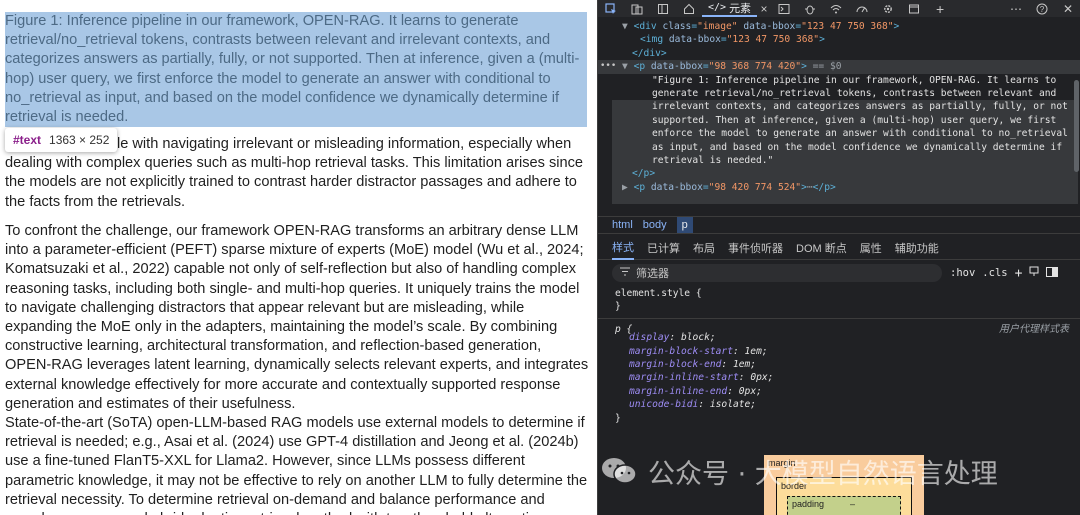  Describe the element at coordinates (717, 7) in the screenshot. I see `elements-icon: </>` at that location.